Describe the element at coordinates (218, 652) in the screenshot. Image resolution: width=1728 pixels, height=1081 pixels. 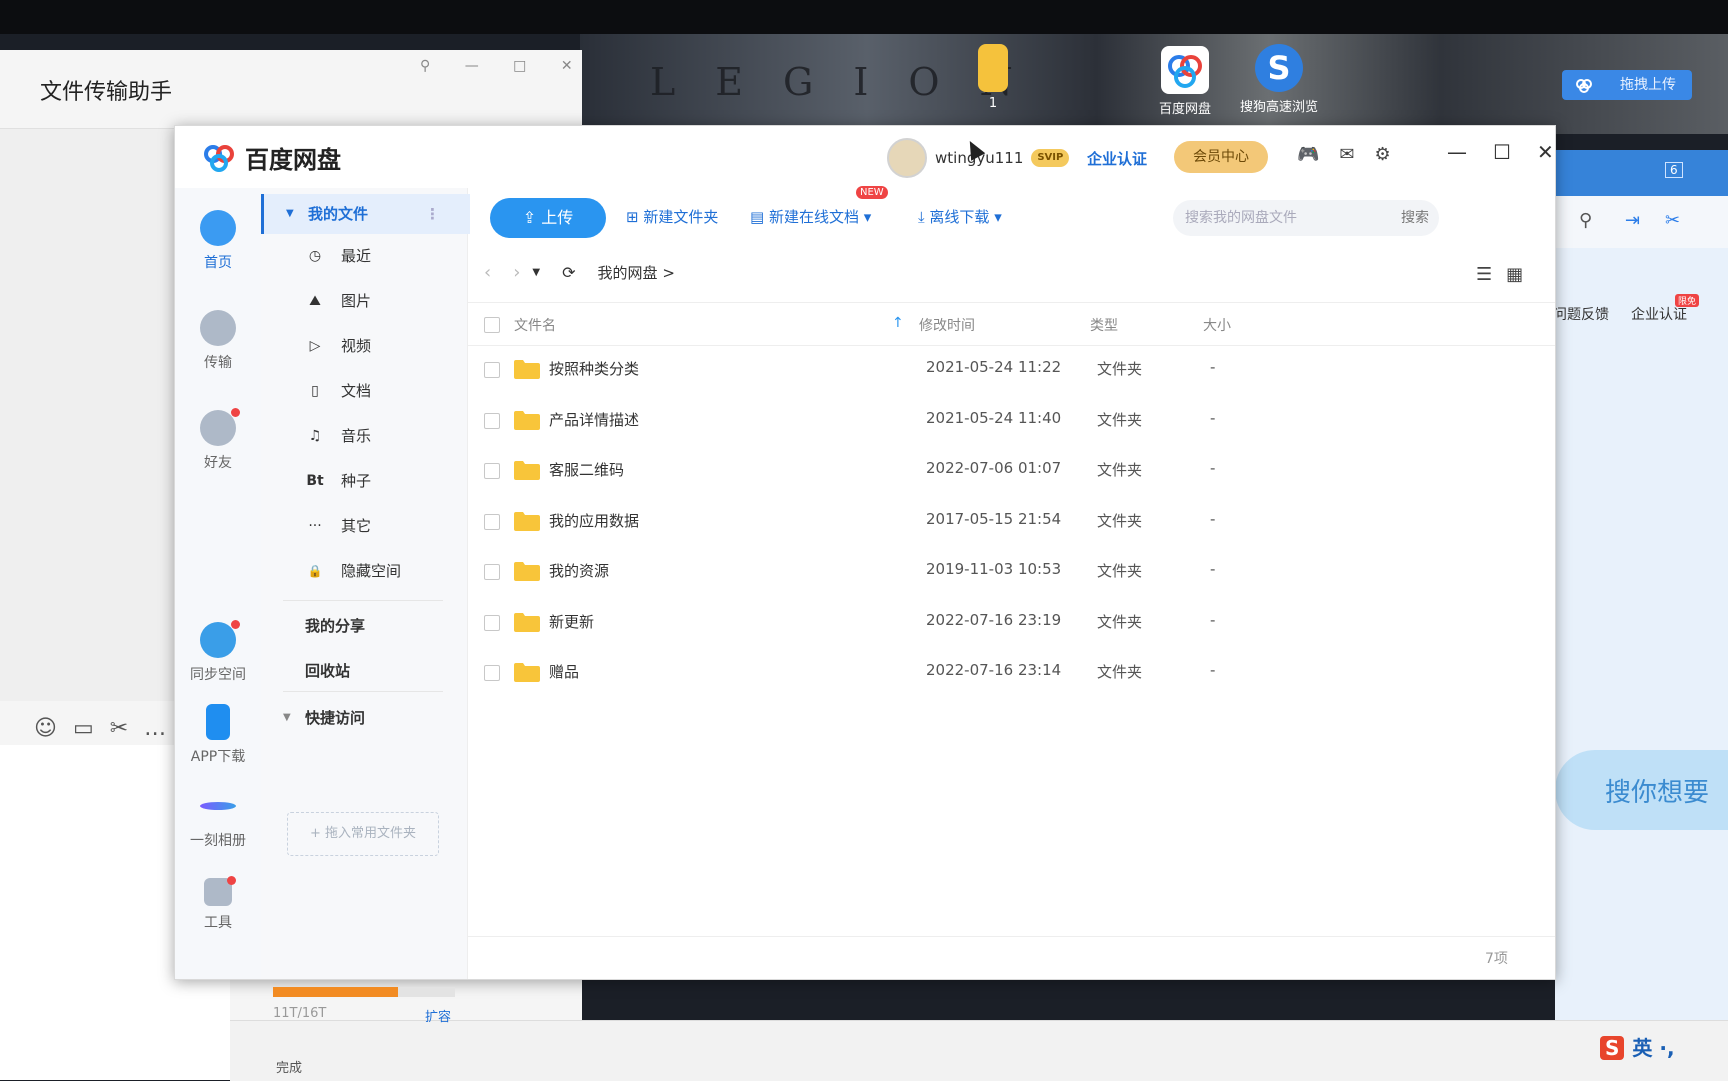
I see `rail-item-sync-space: 同步空间` at that location.